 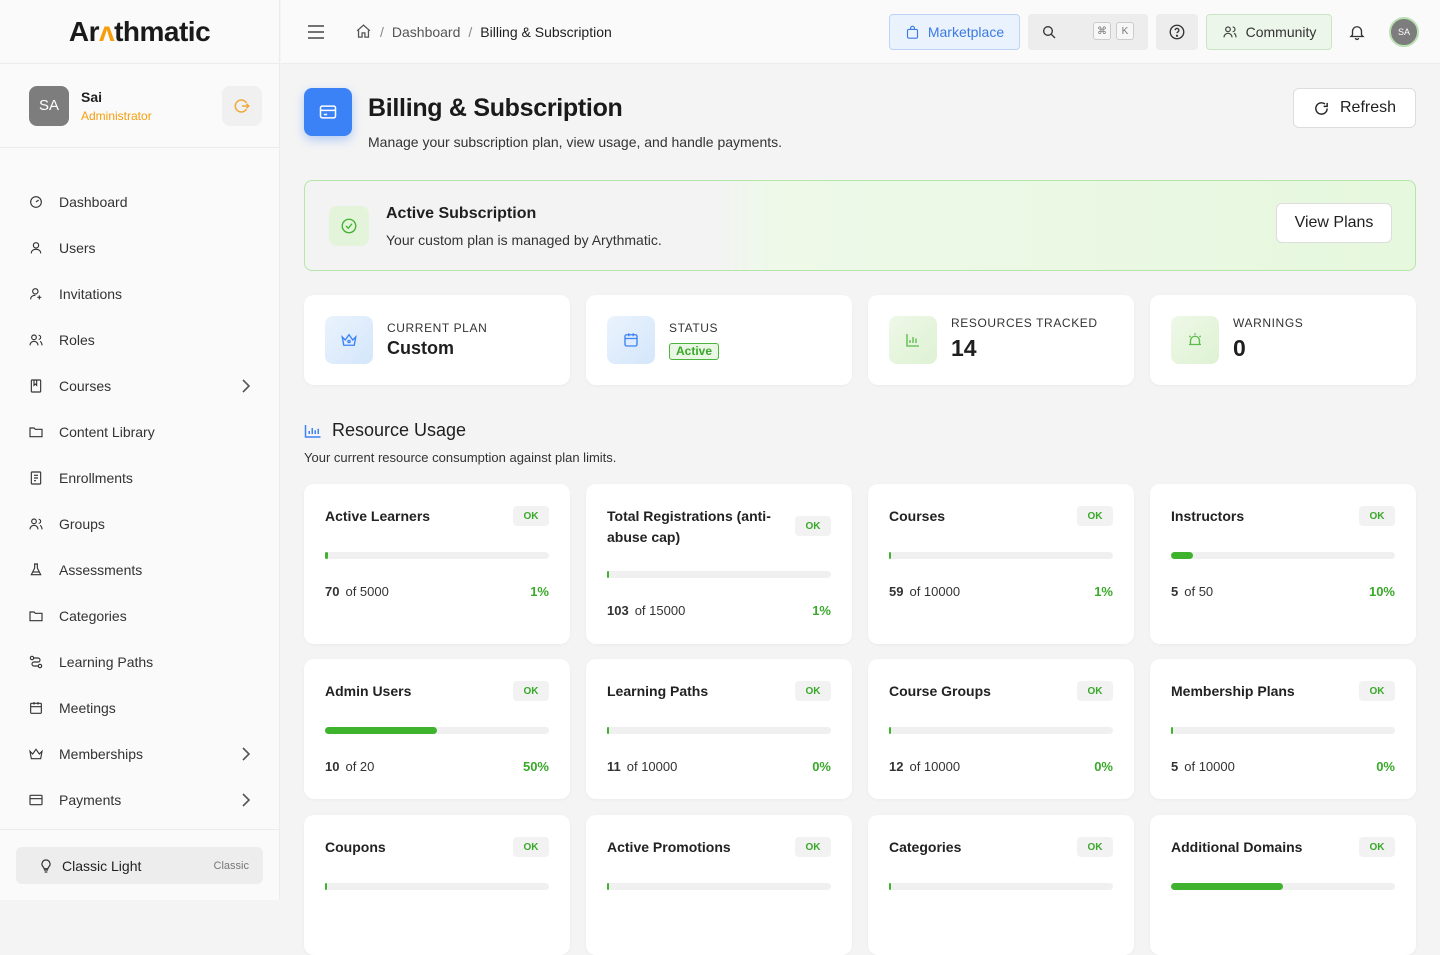 I want to click on sidebar-item-label: Roles, so click(x=77, y=340).